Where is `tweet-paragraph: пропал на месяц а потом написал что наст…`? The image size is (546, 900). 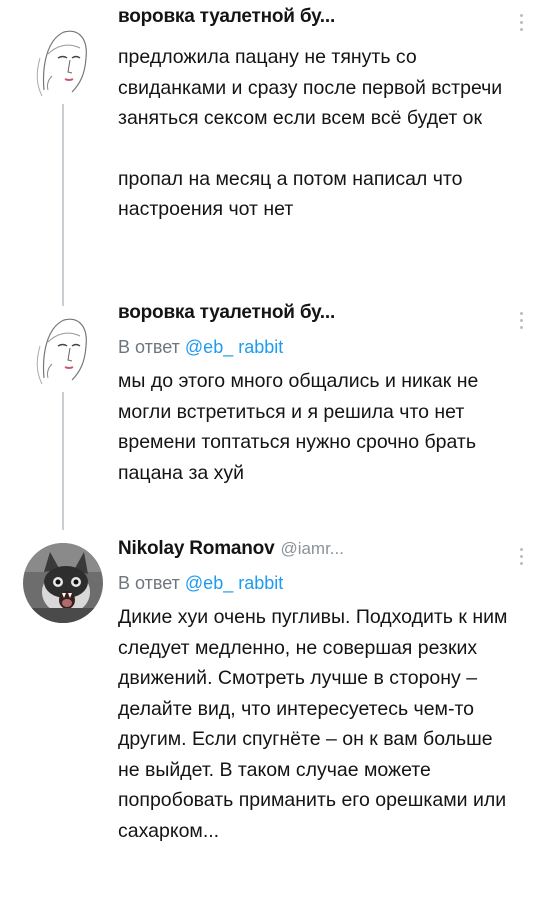 tweet-paragraph: пропал на месяц а потом написал что наст… is located at coordinates (290, 194).